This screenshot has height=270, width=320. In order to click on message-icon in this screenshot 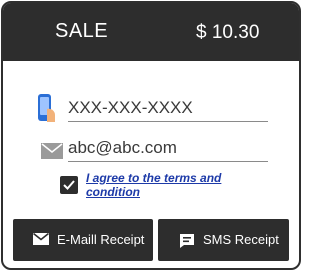, I will do `click(187, 242)`.